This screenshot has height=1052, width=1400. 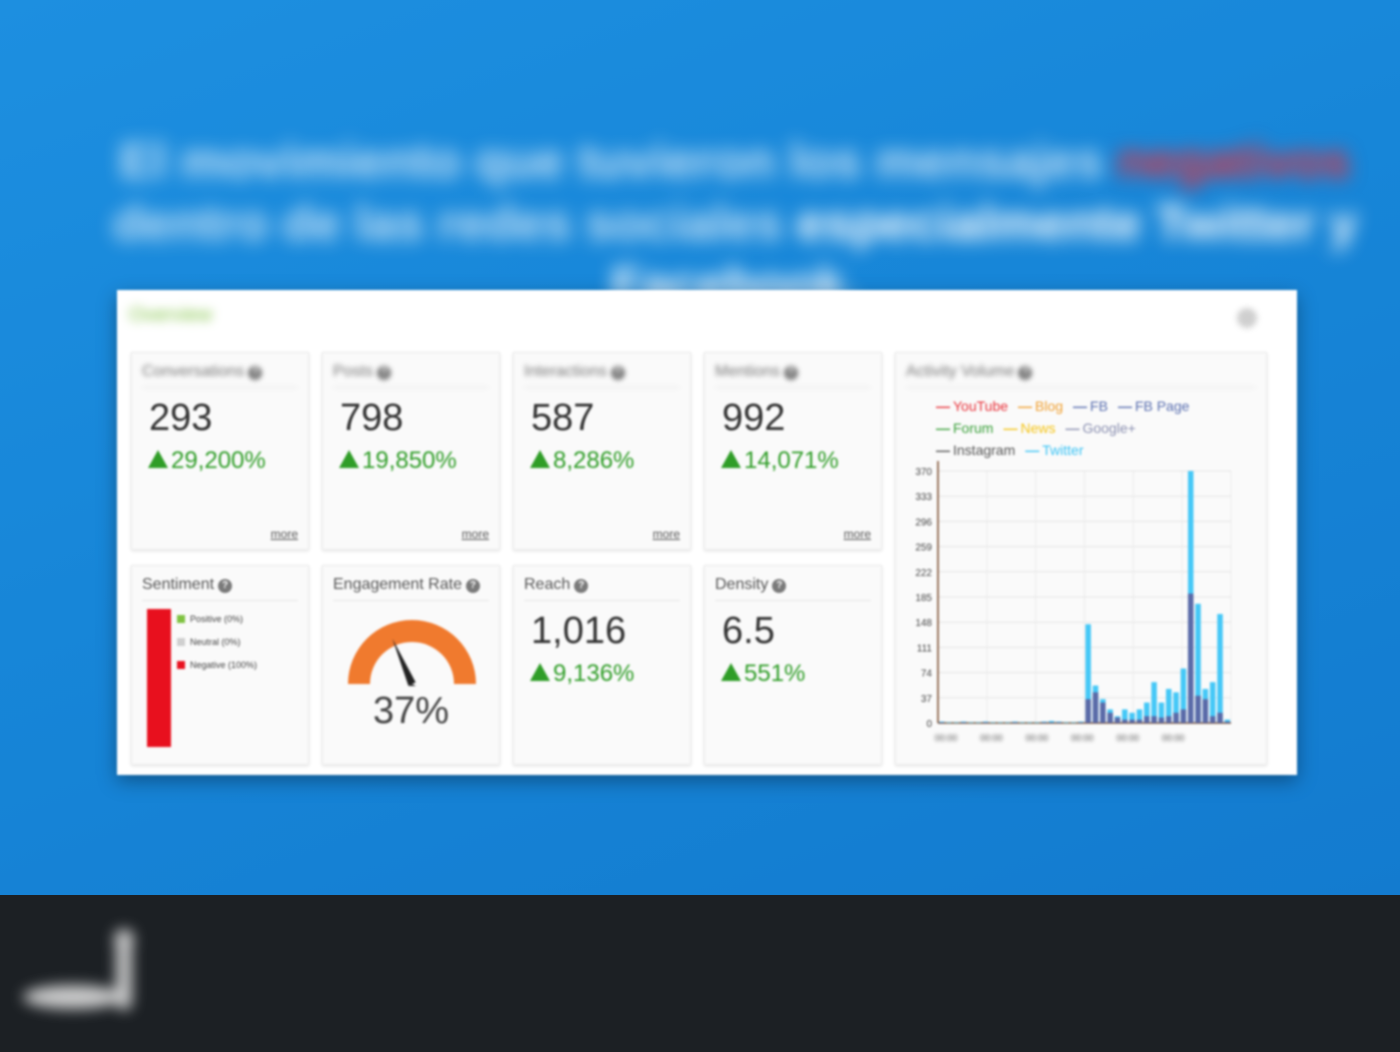 I want to click on legend-item-fb-page: — FB Page, so click(x=1153, y=406).